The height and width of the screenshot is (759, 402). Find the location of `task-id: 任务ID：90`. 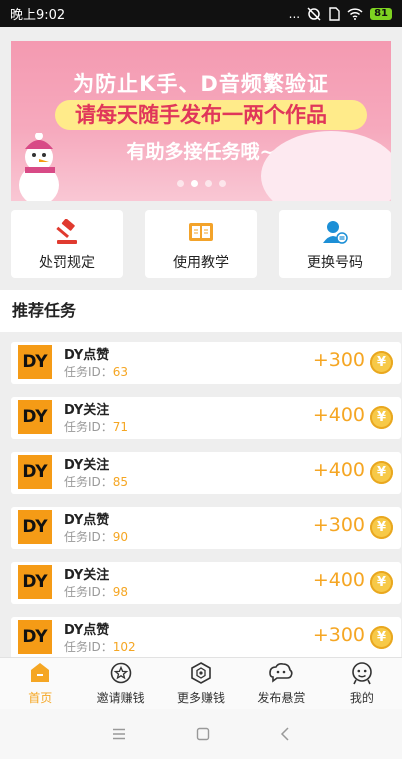

task-id: 任务ID：90 is located at coordinates (96, 536).